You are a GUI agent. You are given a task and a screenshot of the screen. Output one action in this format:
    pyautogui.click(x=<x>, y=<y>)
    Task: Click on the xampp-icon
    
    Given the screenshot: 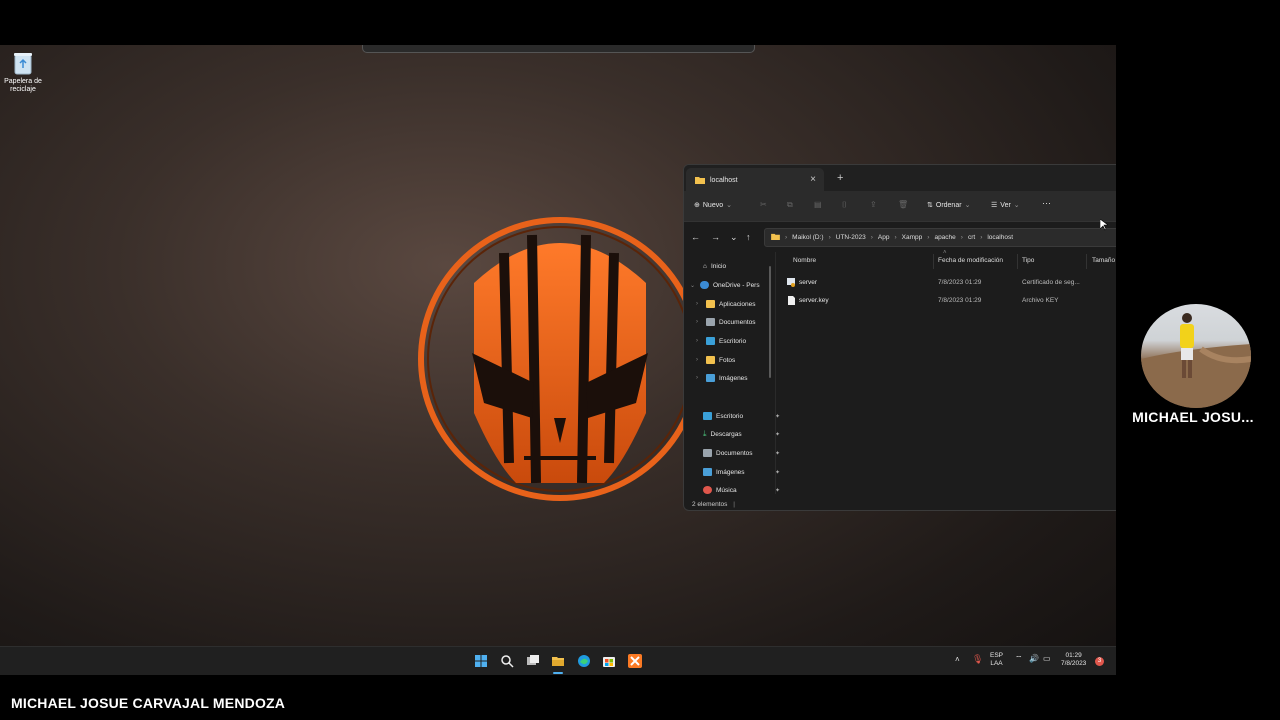 What is the action you would take?
    pyautogui.click(x=635, y=661)
    